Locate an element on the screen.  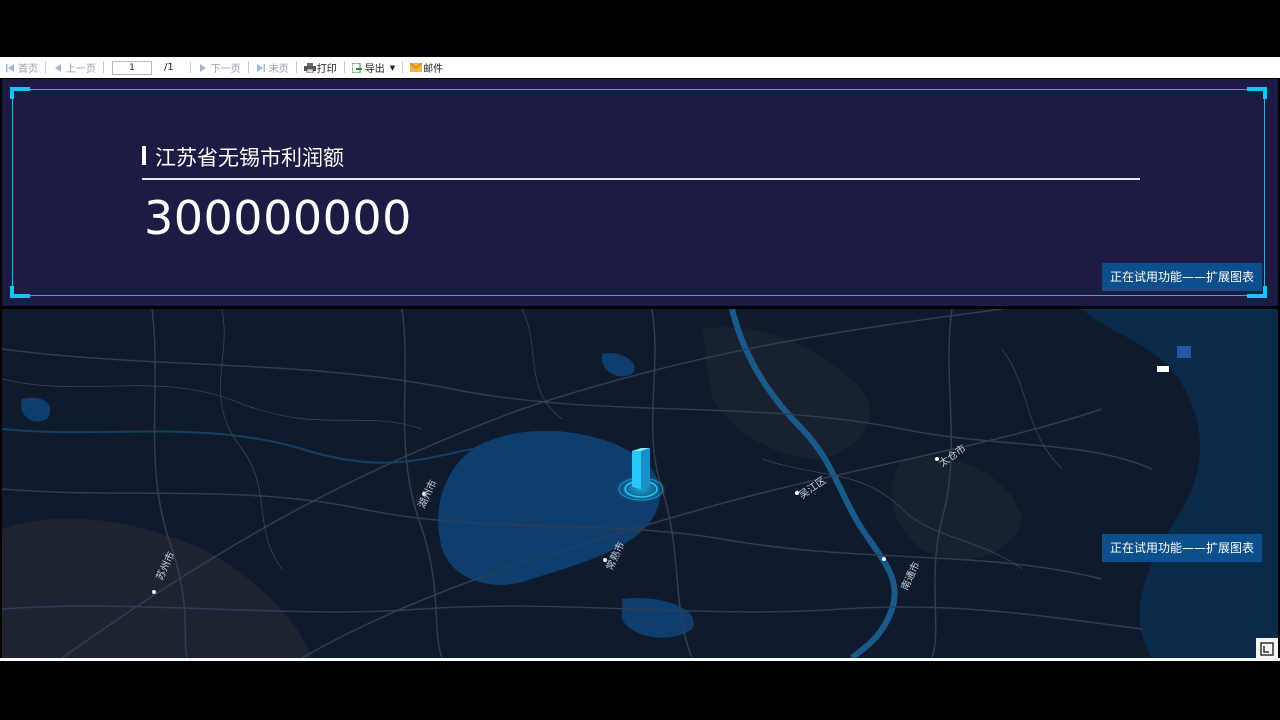
city-label: 吴江区 is located at coordinates (812, 487).